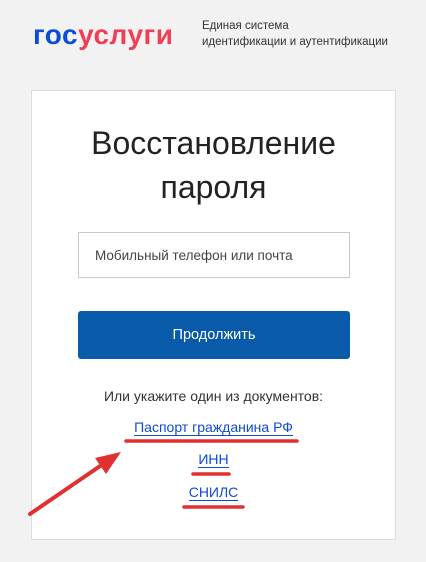 Image resolution: width=426 pixels, height=562 pixels. What do you see at coordinates (214, 255) in the screenshot?
I see `phone-or-email-input` at bounding box center [214, 255].